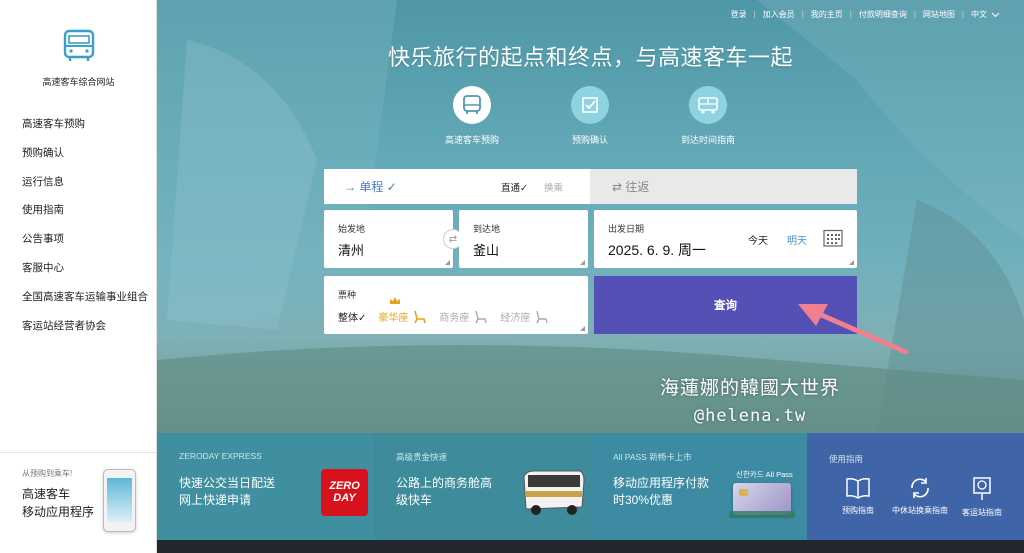  Describe the element at coordinates (920, 510) in the screenshot. I see `guide-transfer-label: 中休站换乘指南` at that location.